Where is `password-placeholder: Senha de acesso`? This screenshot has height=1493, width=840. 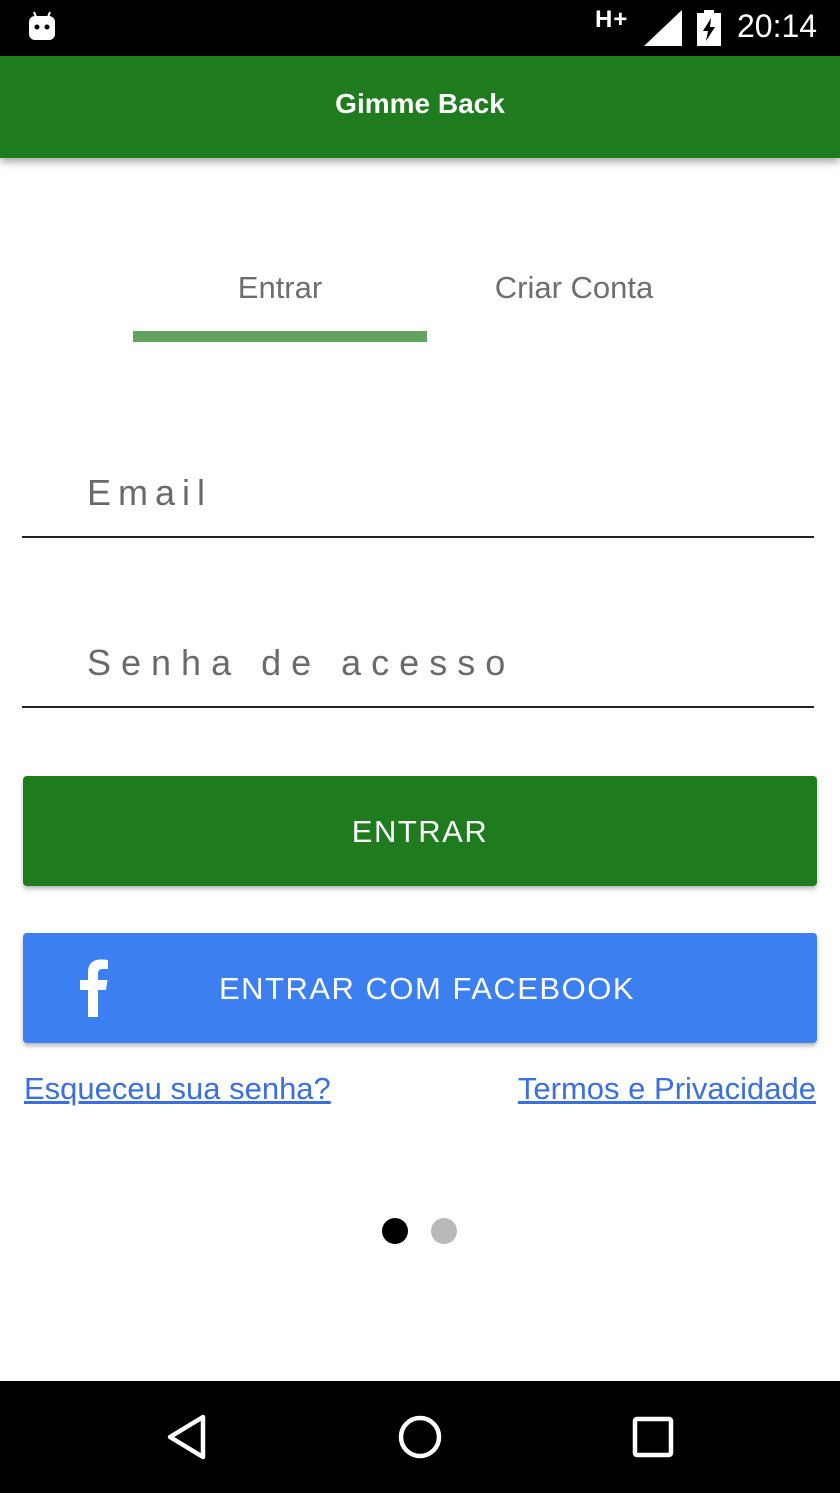 password-placeholder: Senha de acesso is located at coordinates (301, 662).